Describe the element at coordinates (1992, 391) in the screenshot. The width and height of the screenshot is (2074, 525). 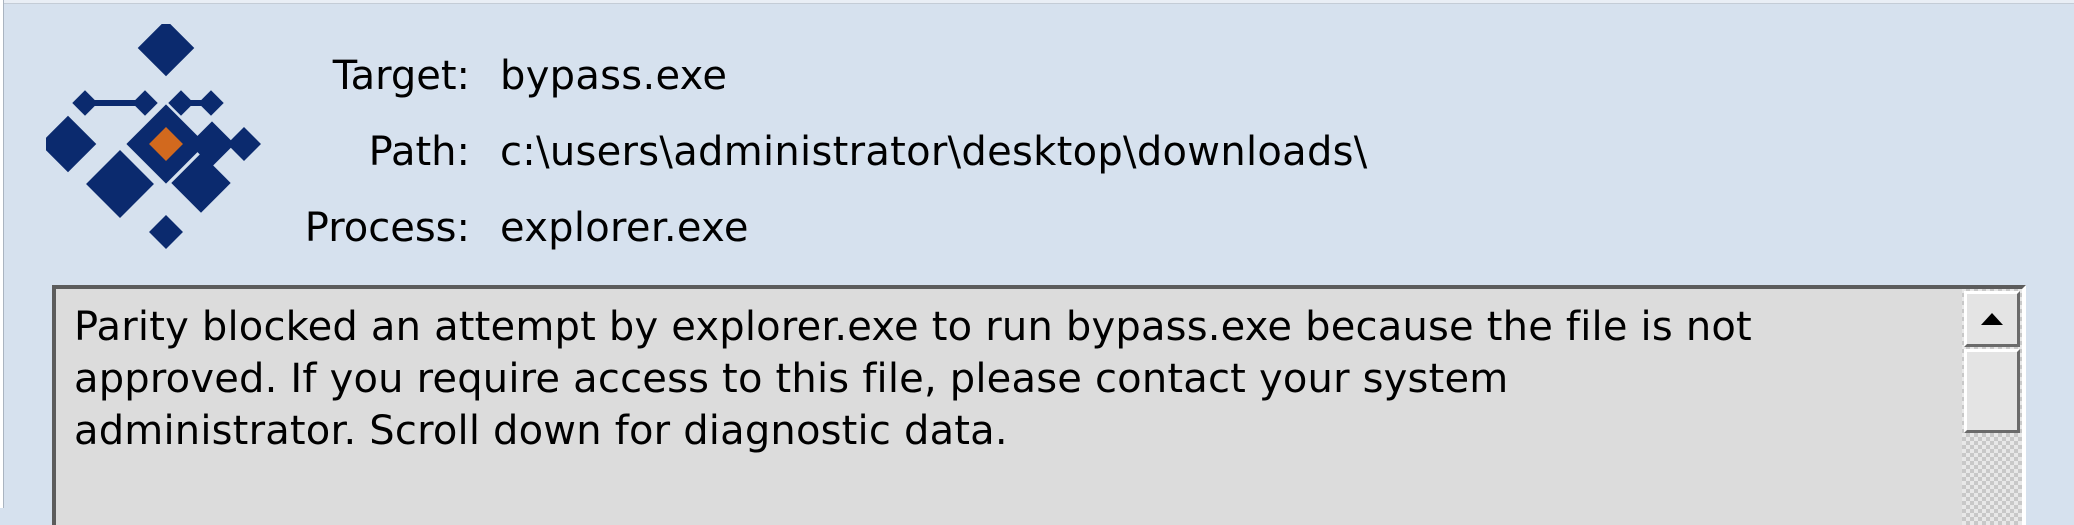
I see `scroll-thumb` at that location.